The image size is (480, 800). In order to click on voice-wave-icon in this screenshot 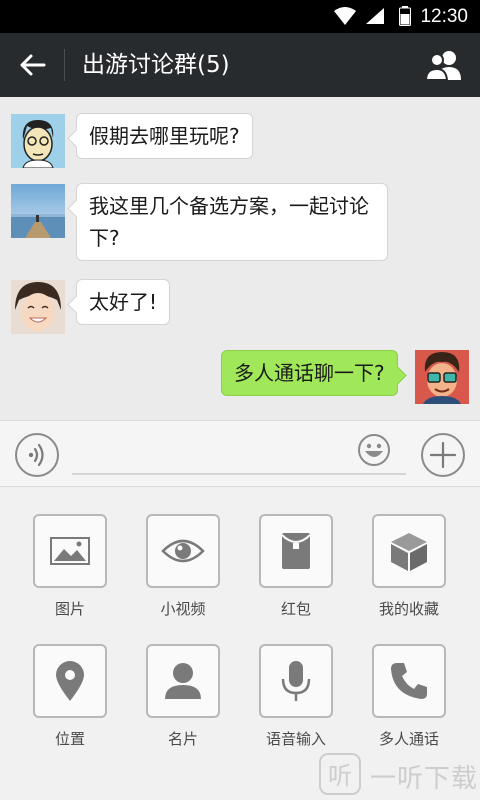, I will do `click(36, 455)`.